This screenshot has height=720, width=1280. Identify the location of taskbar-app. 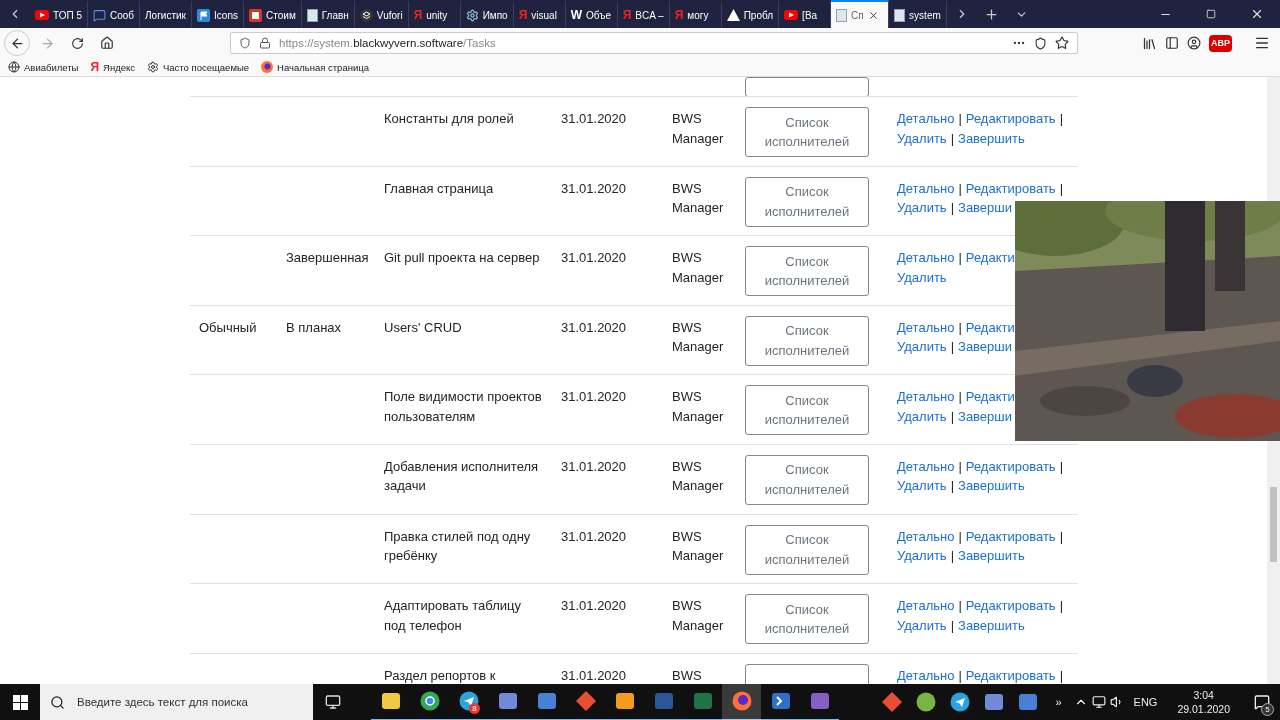
(741, 701).